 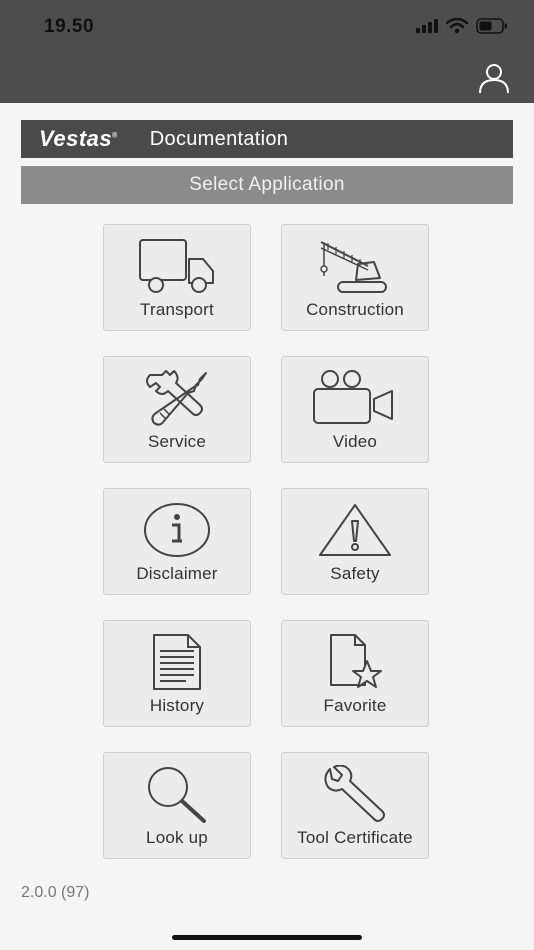 What do you see at coordinates (177, 573) in the screenshot?
I see `tile-label: Disclaimer` at bounding box center [177, 573].